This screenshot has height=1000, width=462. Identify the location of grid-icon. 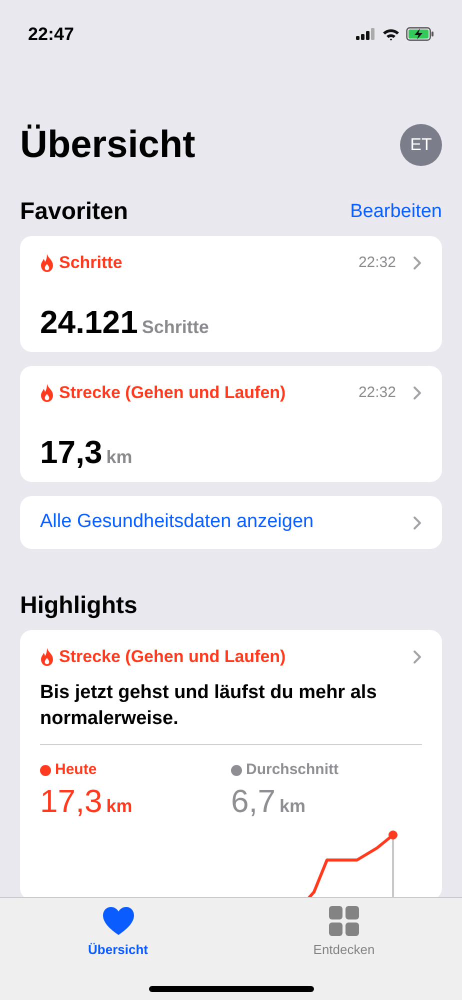
(344, 921).